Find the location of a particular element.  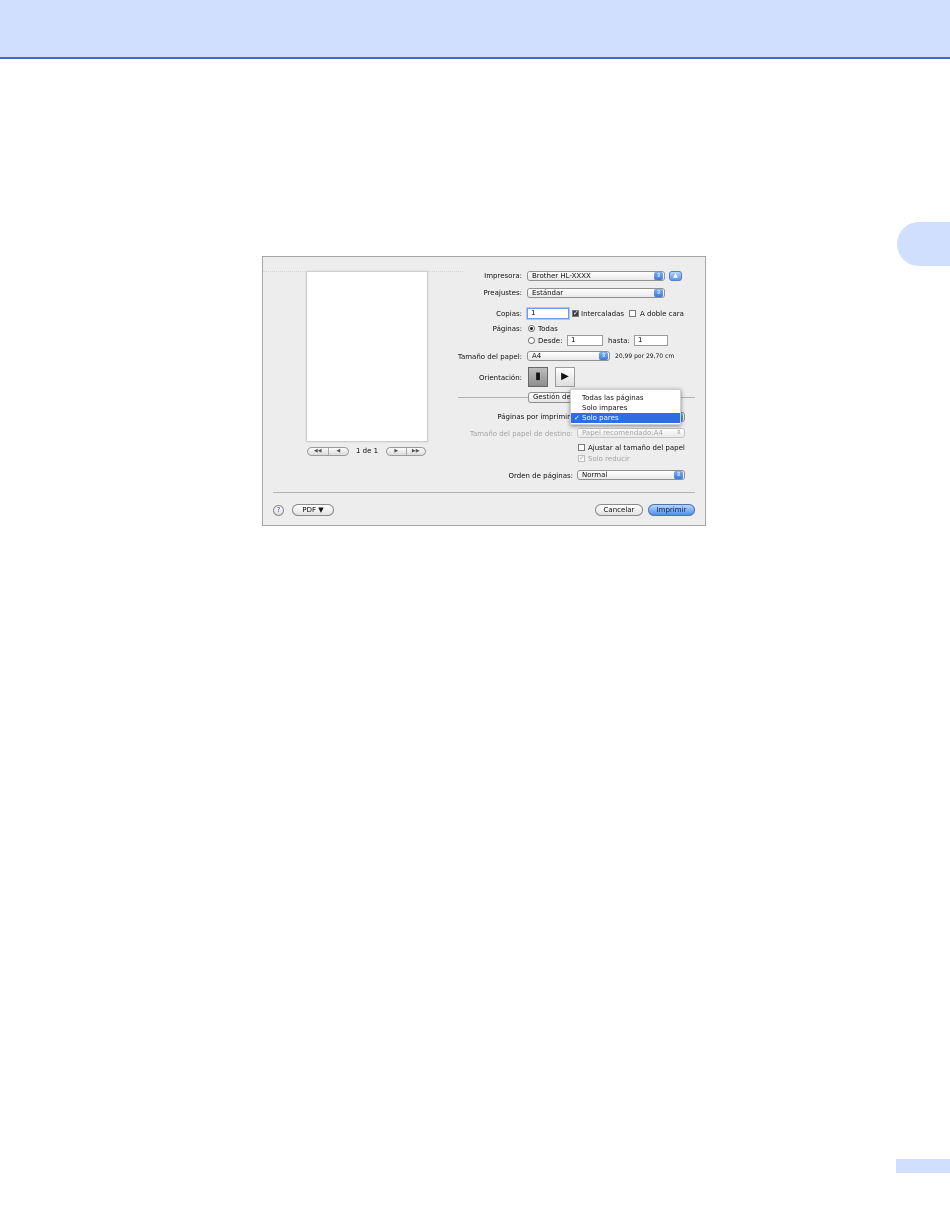

paper-size-value: A4 is located at coordinates (537, 356).